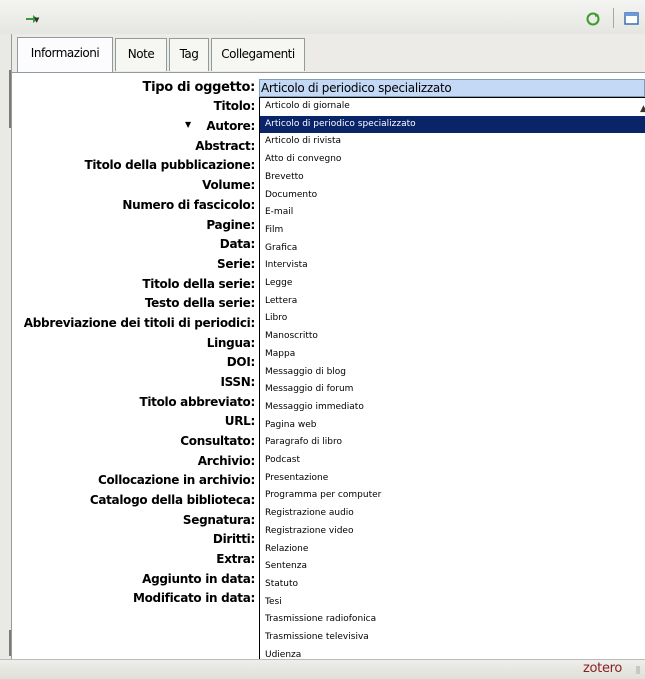  What do you see at coordinates (452, 284) in the screenshot?
I see `item-type-option: Legge` at bounding box center [452, 284].